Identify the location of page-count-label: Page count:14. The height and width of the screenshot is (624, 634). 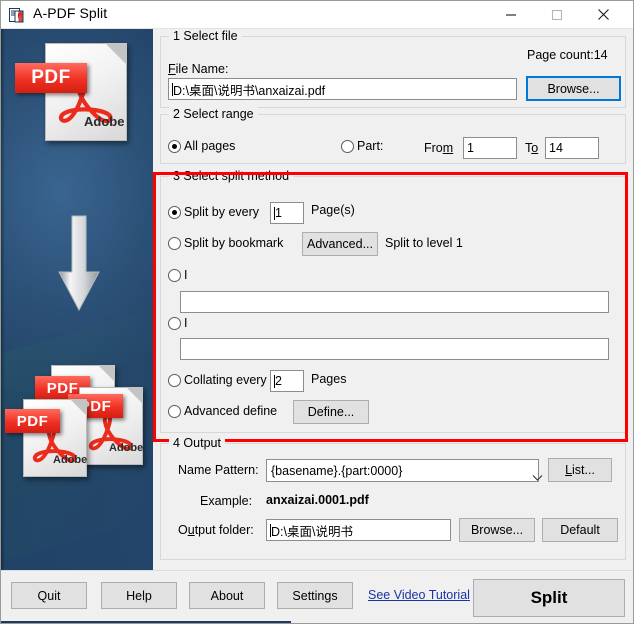
(567, 55).